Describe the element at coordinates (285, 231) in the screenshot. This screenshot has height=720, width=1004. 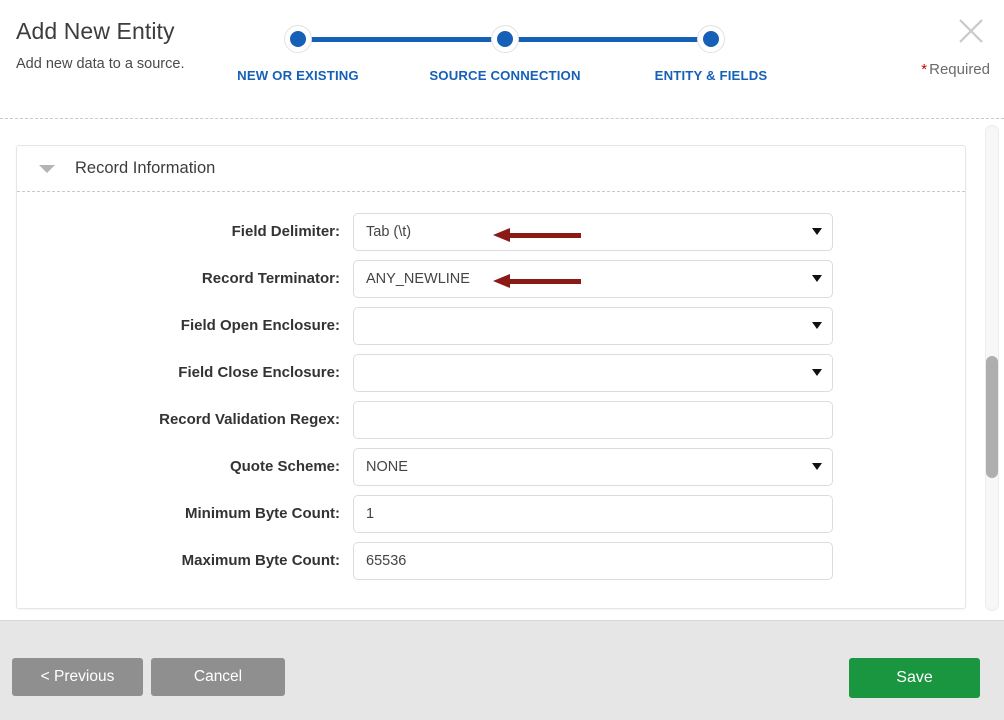
I see `field-delimiter-label: Field Delimiter:` at that location.